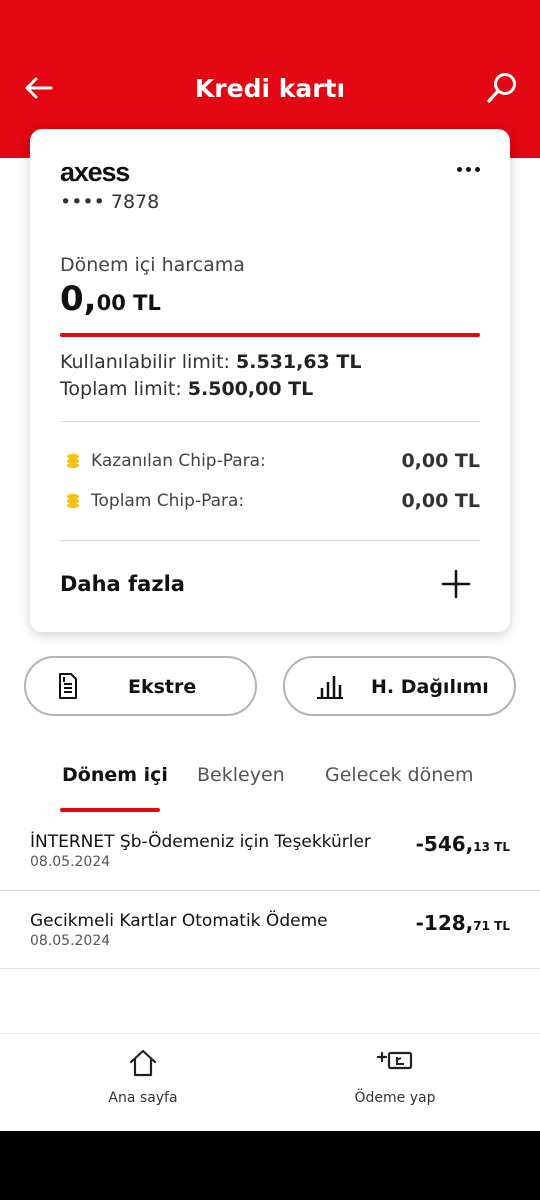 This screenshot has width=540, height=1200. What do you see at coordinates (491, 926) in the screenshot?
I see `transaction-amount-decimal: 71 TL` at bounding box center [491, 926].